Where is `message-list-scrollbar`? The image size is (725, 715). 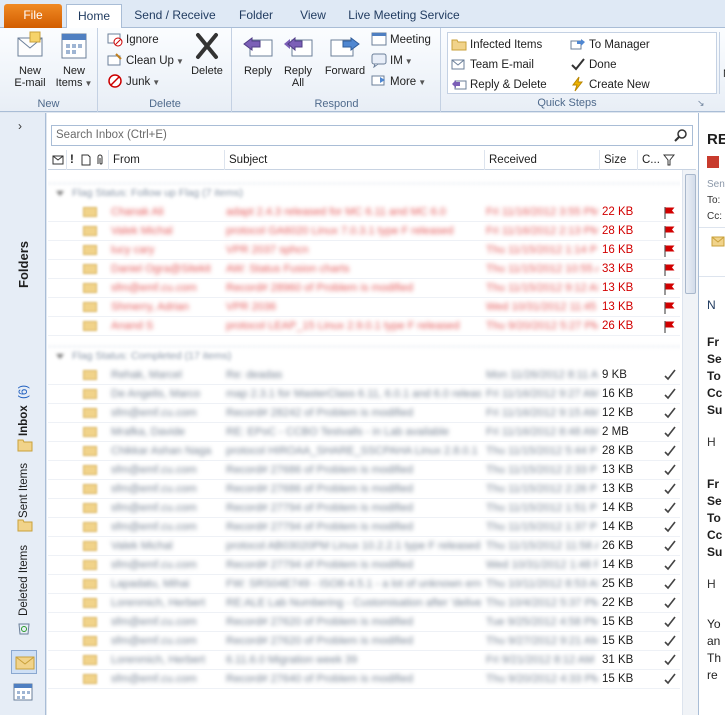 message-list-scrollbar is located at coordinates (690, 442).